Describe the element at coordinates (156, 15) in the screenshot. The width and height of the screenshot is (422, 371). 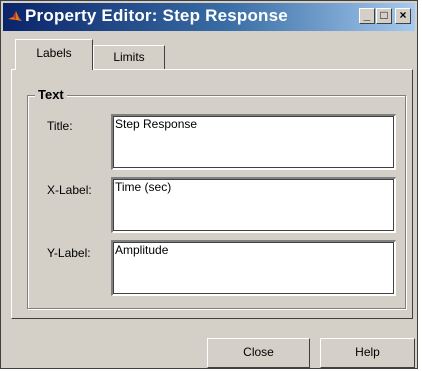
I see `window-title: Property Editor: Step Response` at that location.